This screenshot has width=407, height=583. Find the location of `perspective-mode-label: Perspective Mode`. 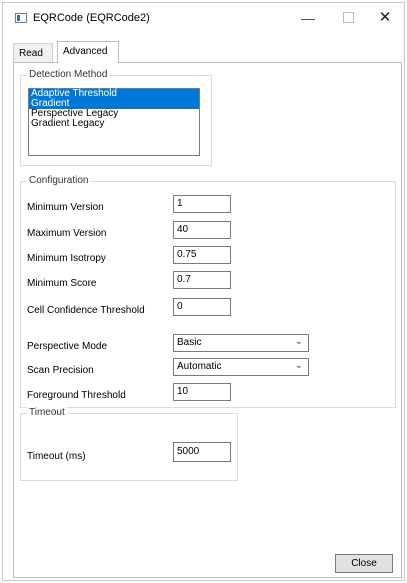

perspective-mode-label: Perspective Mode is located at coordinates (67, 346).